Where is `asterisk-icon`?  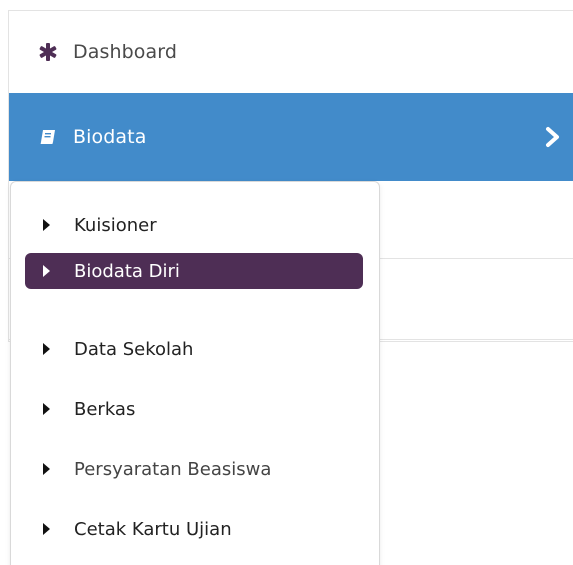
asterisk-icon is located at coordinates (48, 52).